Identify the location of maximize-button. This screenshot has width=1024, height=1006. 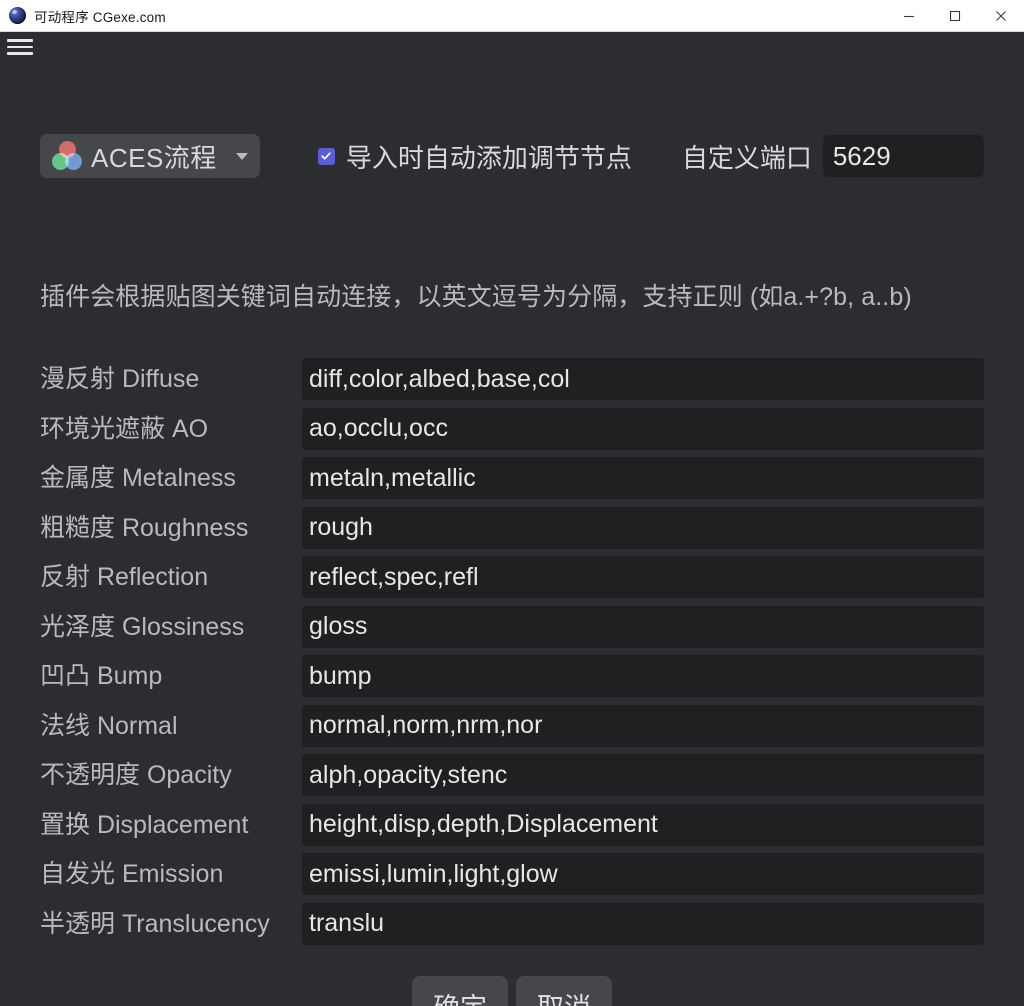
(955, 16).